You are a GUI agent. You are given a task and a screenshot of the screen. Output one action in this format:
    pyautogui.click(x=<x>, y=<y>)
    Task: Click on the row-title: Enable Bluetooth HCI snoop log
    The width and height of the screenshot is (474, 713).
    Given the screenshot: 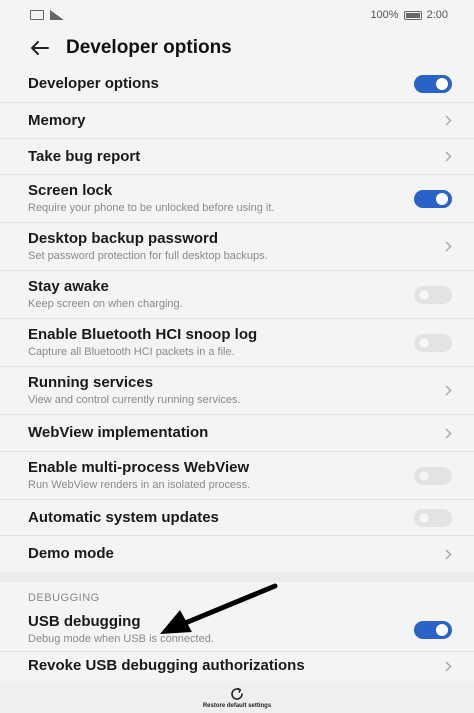 What is the action you would take?
    pyautogui.click(x=143, y=334)
    